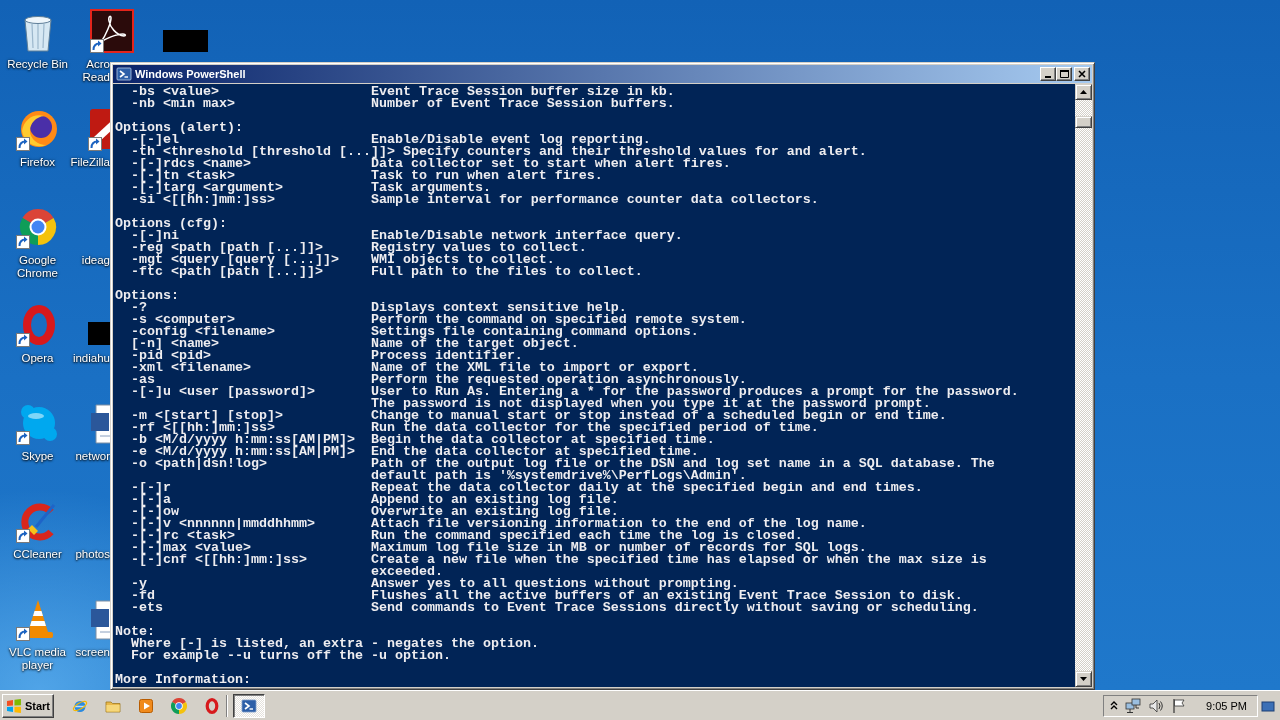 The height and width of the screenshot is (720, 1280). I want to click on clock: 9:05 PM, so click(1226, 705).